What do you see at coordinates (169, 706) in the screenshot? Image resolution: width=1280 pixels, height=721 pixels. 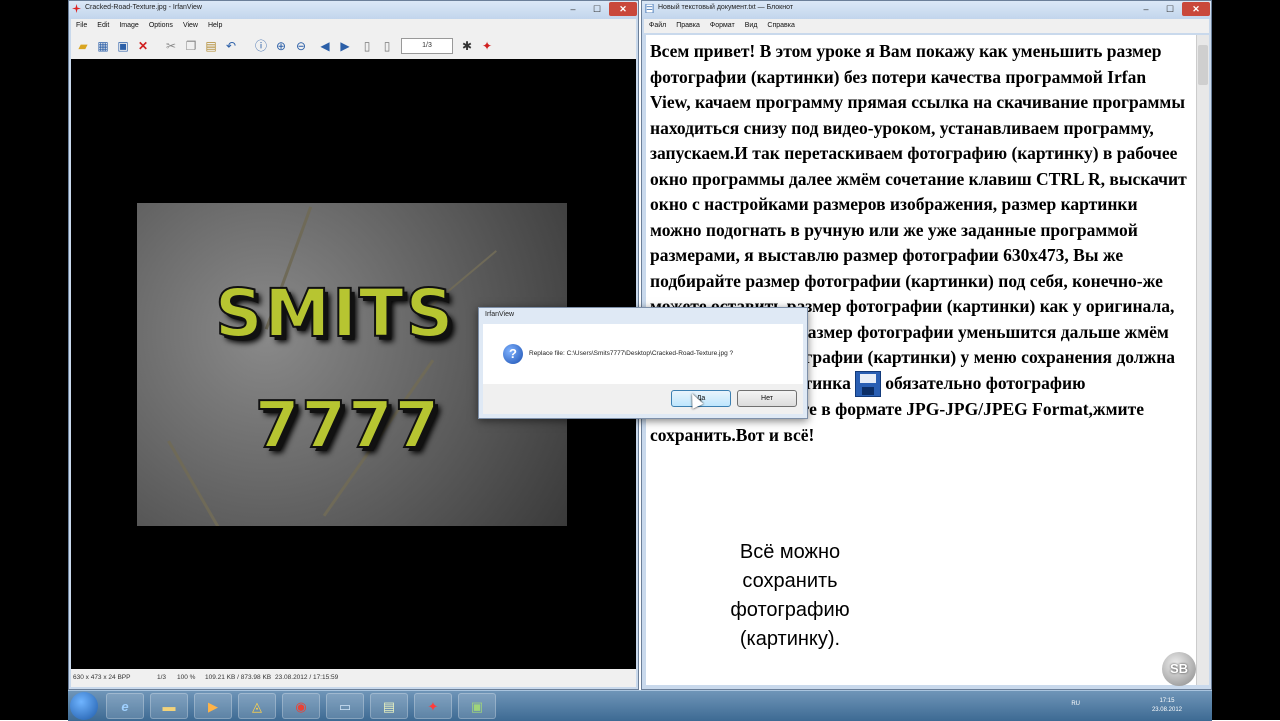 I see `explorer-icon: ▬` at bounding box center [169, 706].